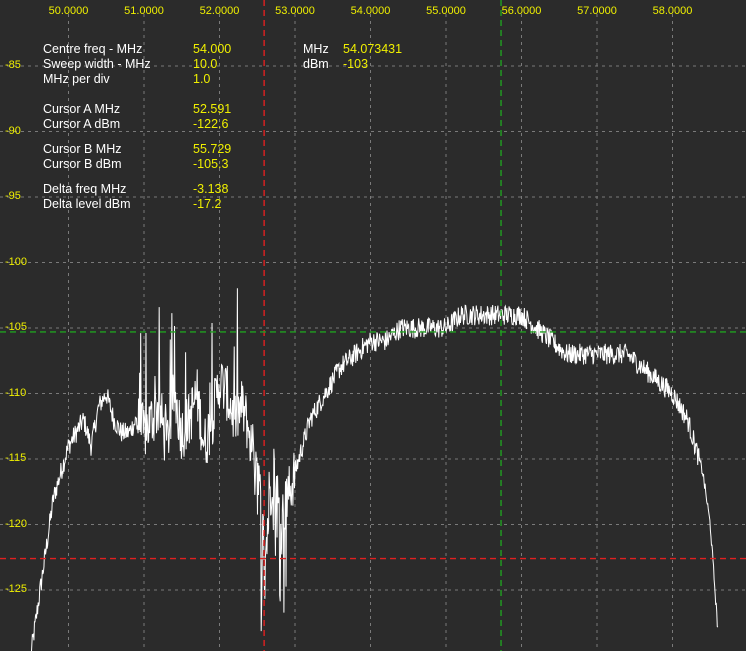  What do you see at coordinates (356, 64) in the screenshot?
I see `marker-level-value: -103` at bounding box center [356, 64].